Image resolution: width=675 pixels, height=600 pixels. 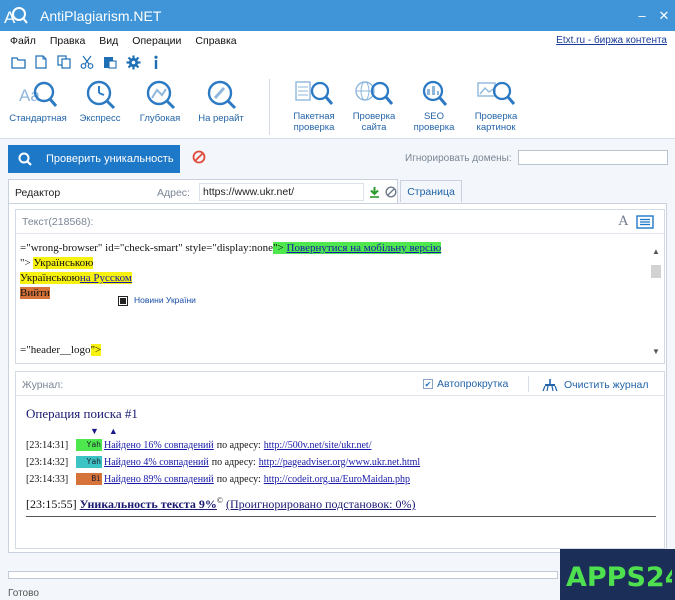 I want to click on ignore-domains-input, so click(x=593, y=157).